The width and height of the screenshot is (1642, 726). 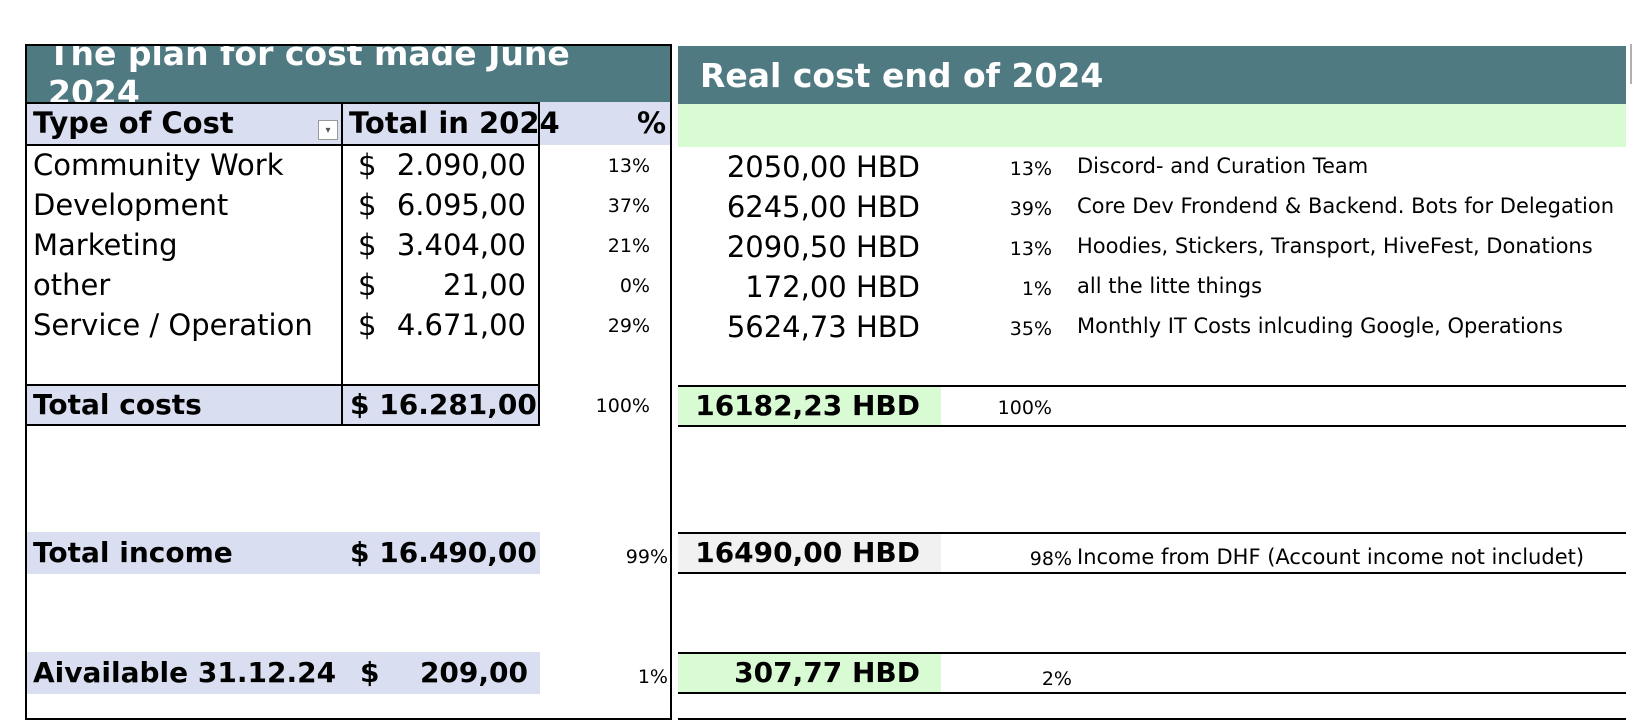 I want to click on real-header-band, so click(x=1152, y=125).